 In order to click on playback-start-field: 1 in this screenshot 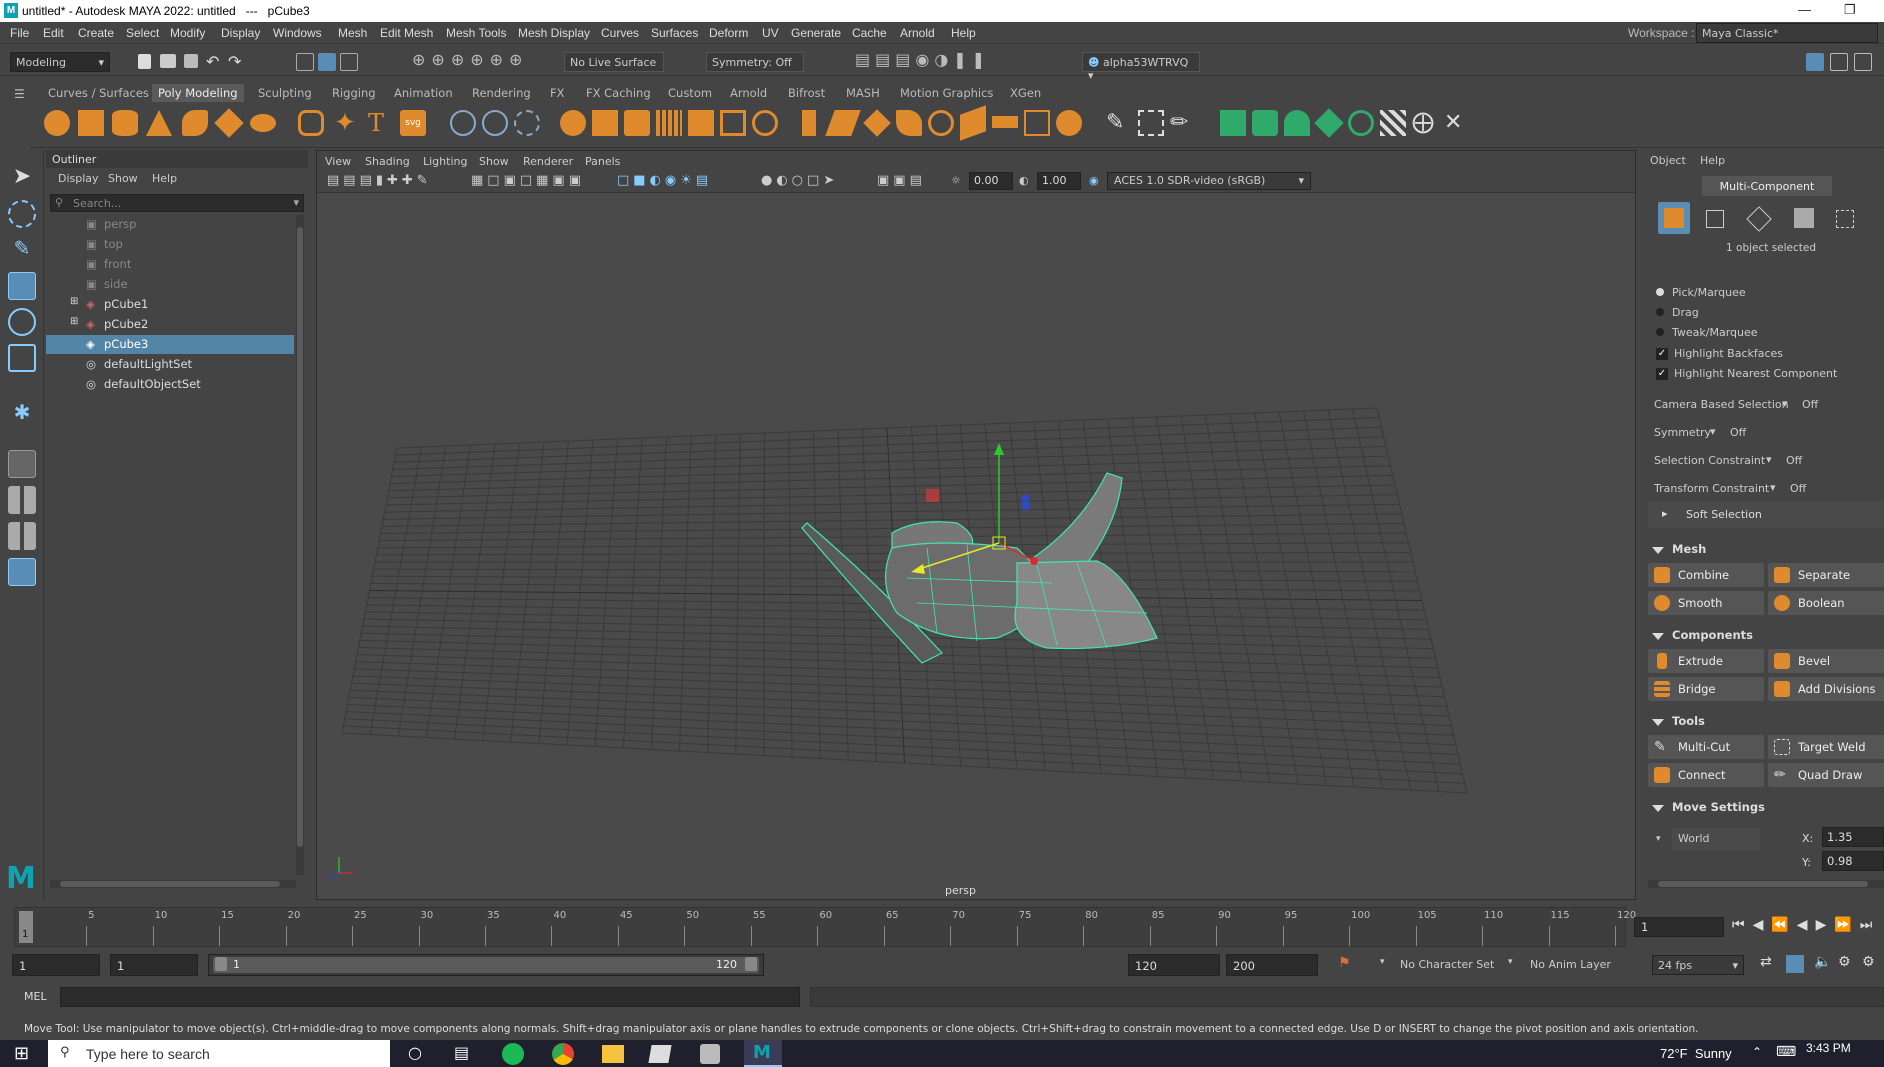, I will do `click(154, 965)`.